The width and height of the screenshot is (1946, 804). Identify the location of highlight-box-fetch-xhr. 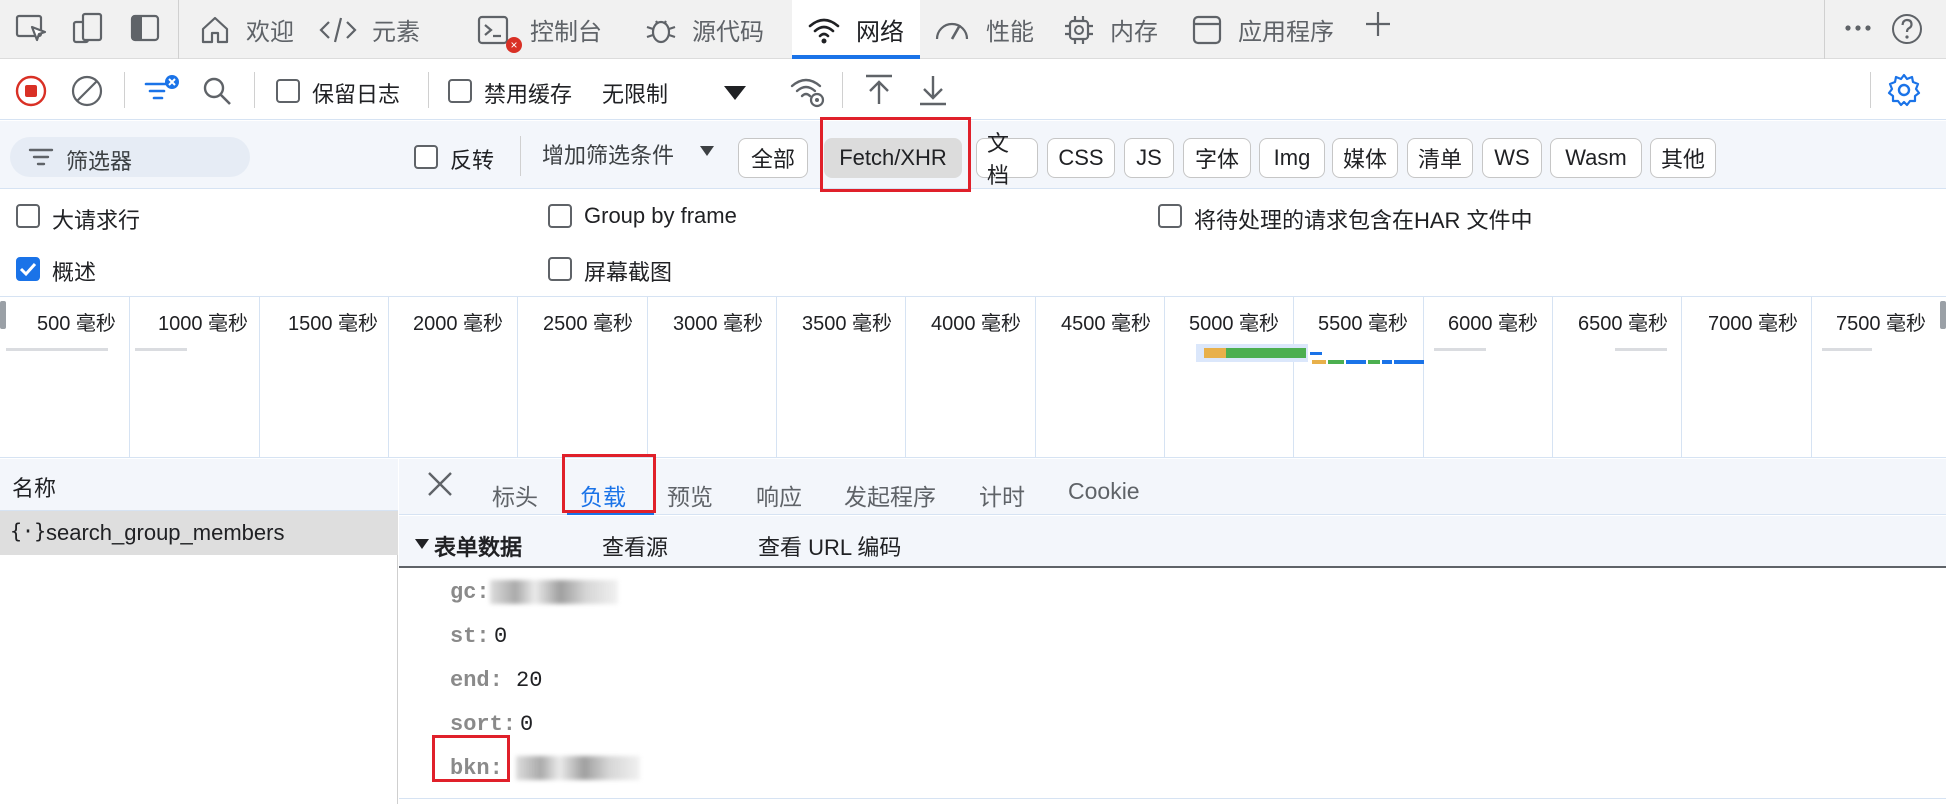
(895, 154).